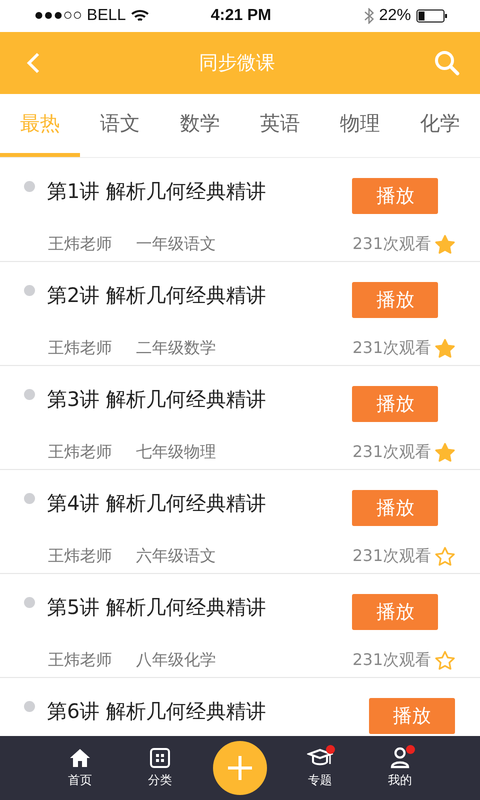 This screenshot has width=480, height=800. Describe the element at coordinates (176, 244) in the screenshot. I see `grade-subject: 一年级语文` at that location.